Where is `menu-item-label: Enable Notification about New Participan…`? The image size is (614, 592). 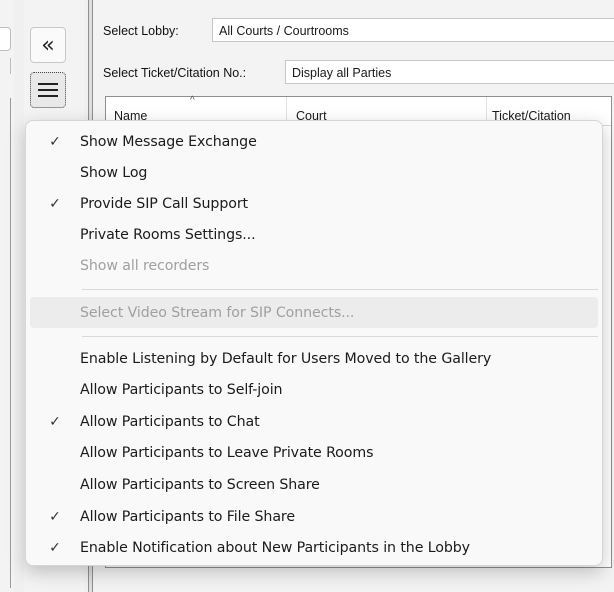
menu-item-label: Enable Notification about New Participan… is located at coordinates (275, 547).